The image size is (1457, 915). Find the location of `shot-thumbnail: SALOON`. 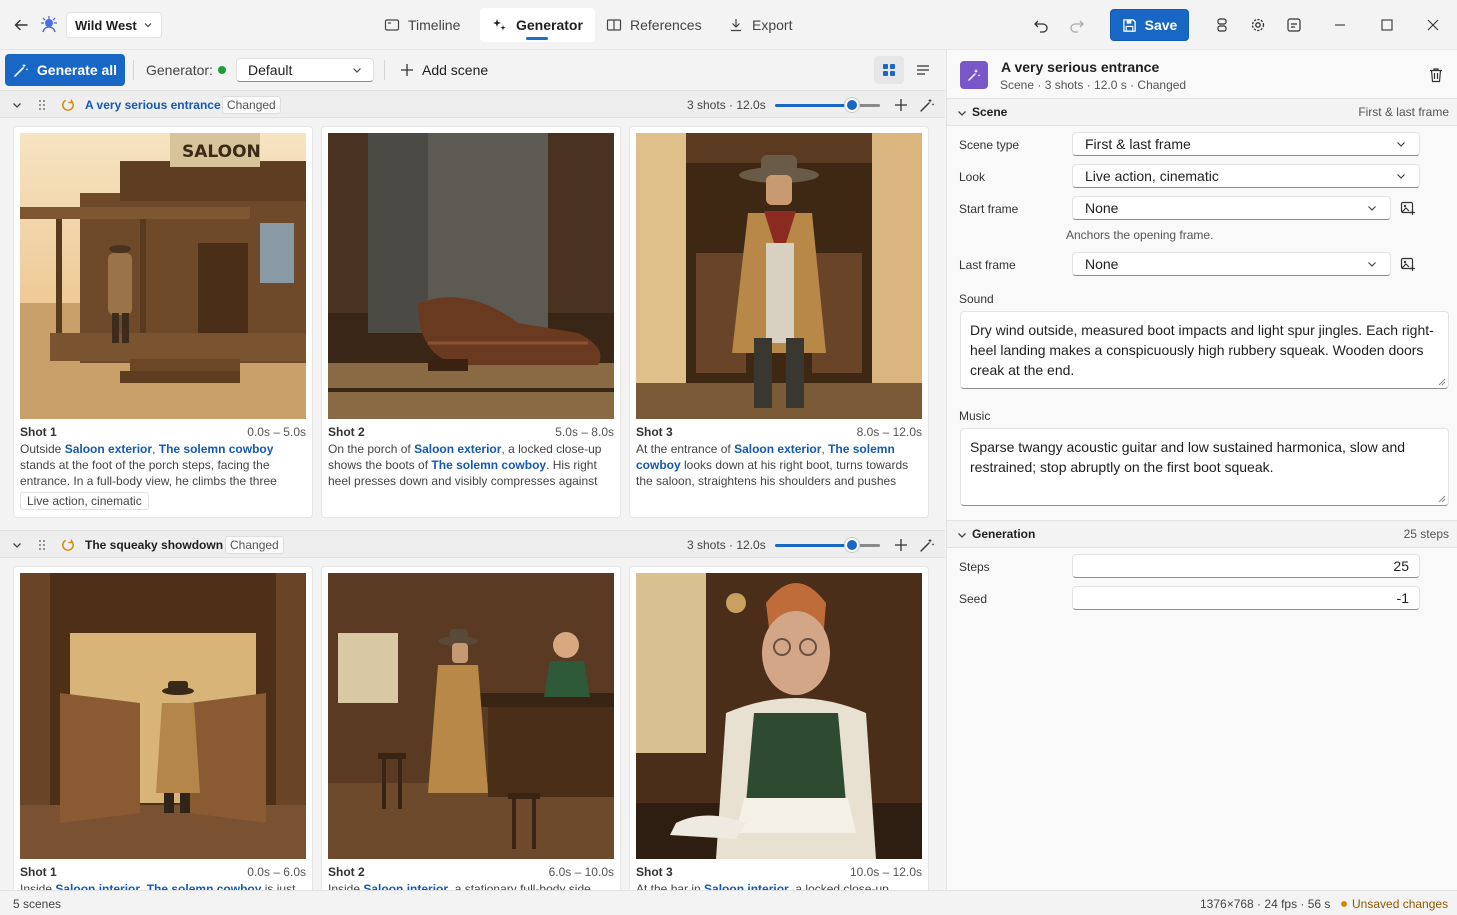

shot-thumbnail: SALOON is located at coordinates (163, 276).